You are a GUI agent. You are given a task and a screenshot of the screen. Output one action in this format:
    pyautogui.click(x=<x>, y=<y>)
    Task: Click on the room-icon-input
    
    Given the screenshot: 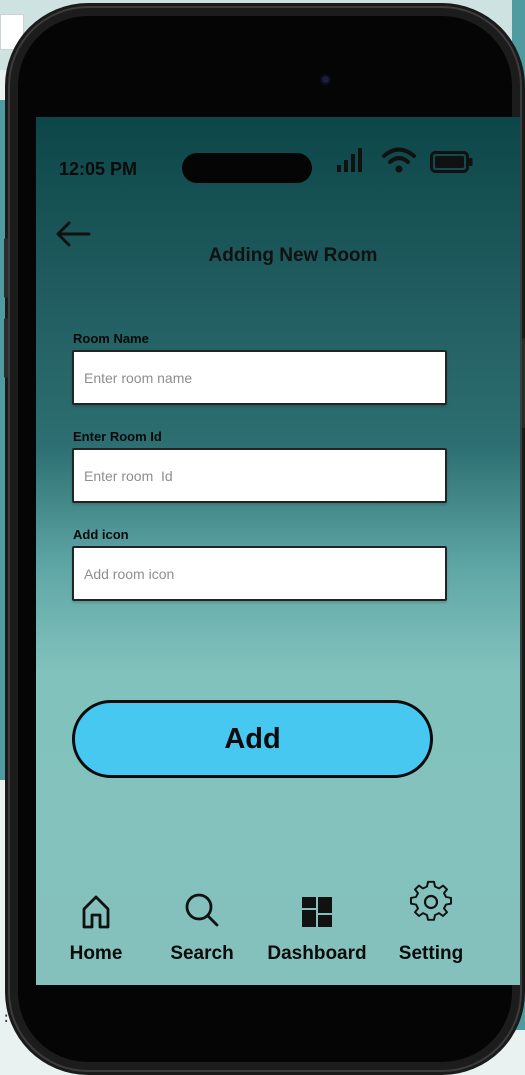 What is the action you would take?
    pyautogui.click(x=259, y=573)
    